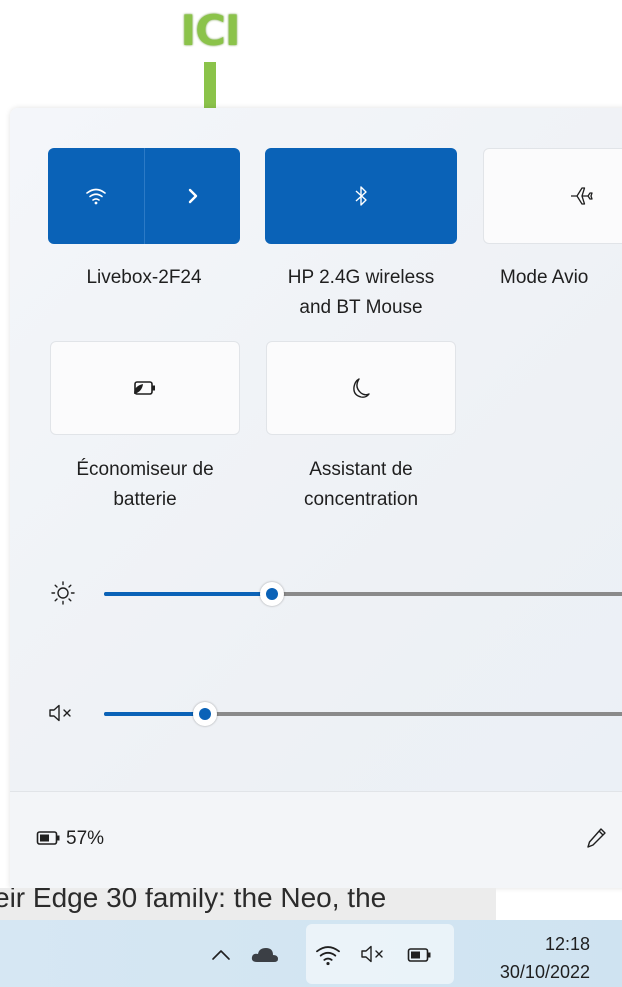  I want to click on wifi-tile, so click(144, 196).